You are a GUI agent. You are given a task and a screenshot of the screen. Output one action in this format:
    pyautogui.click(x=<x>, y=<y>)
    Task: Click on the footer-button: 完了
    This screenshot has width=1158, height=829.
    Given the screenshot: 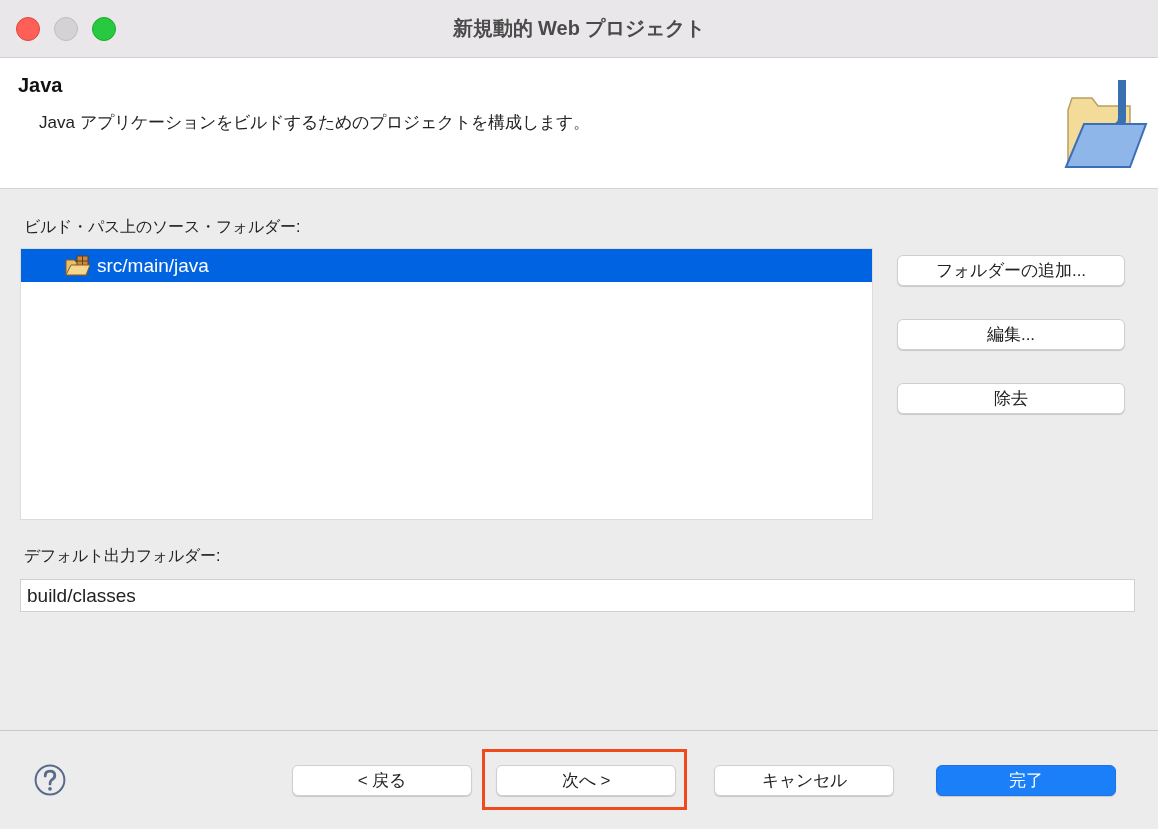 What is the action you would take?
    pyautogui.click(x=1026, y=780)
    